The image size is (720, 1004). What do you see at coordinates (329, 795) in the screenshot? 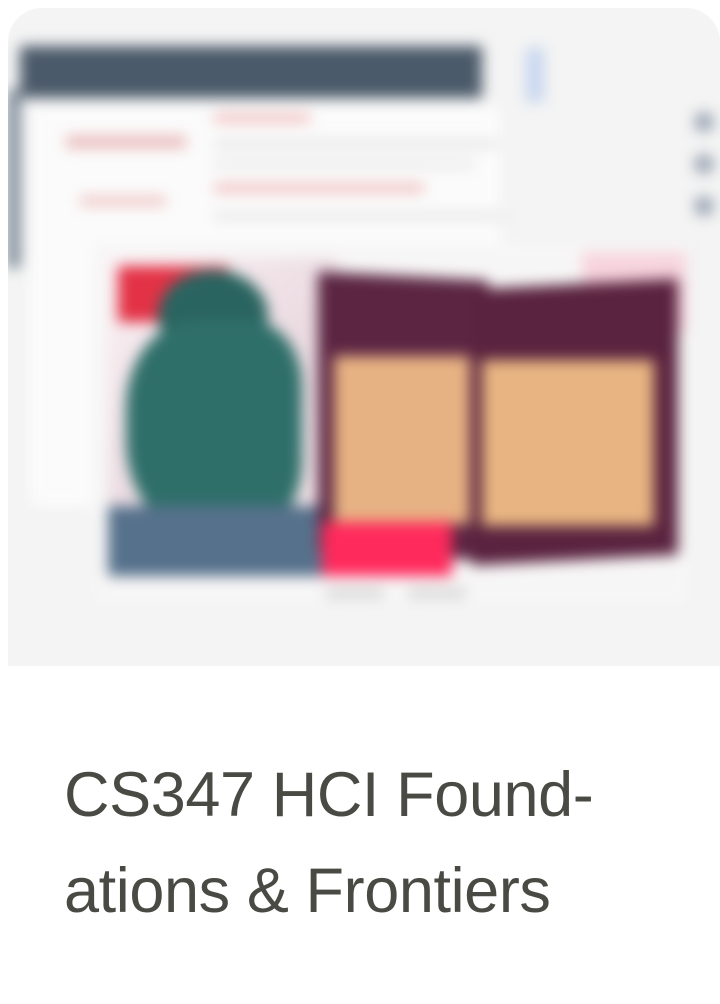
I see `course-title-line-1: CS347 HCI Found-` at bounding box center [329, 795].